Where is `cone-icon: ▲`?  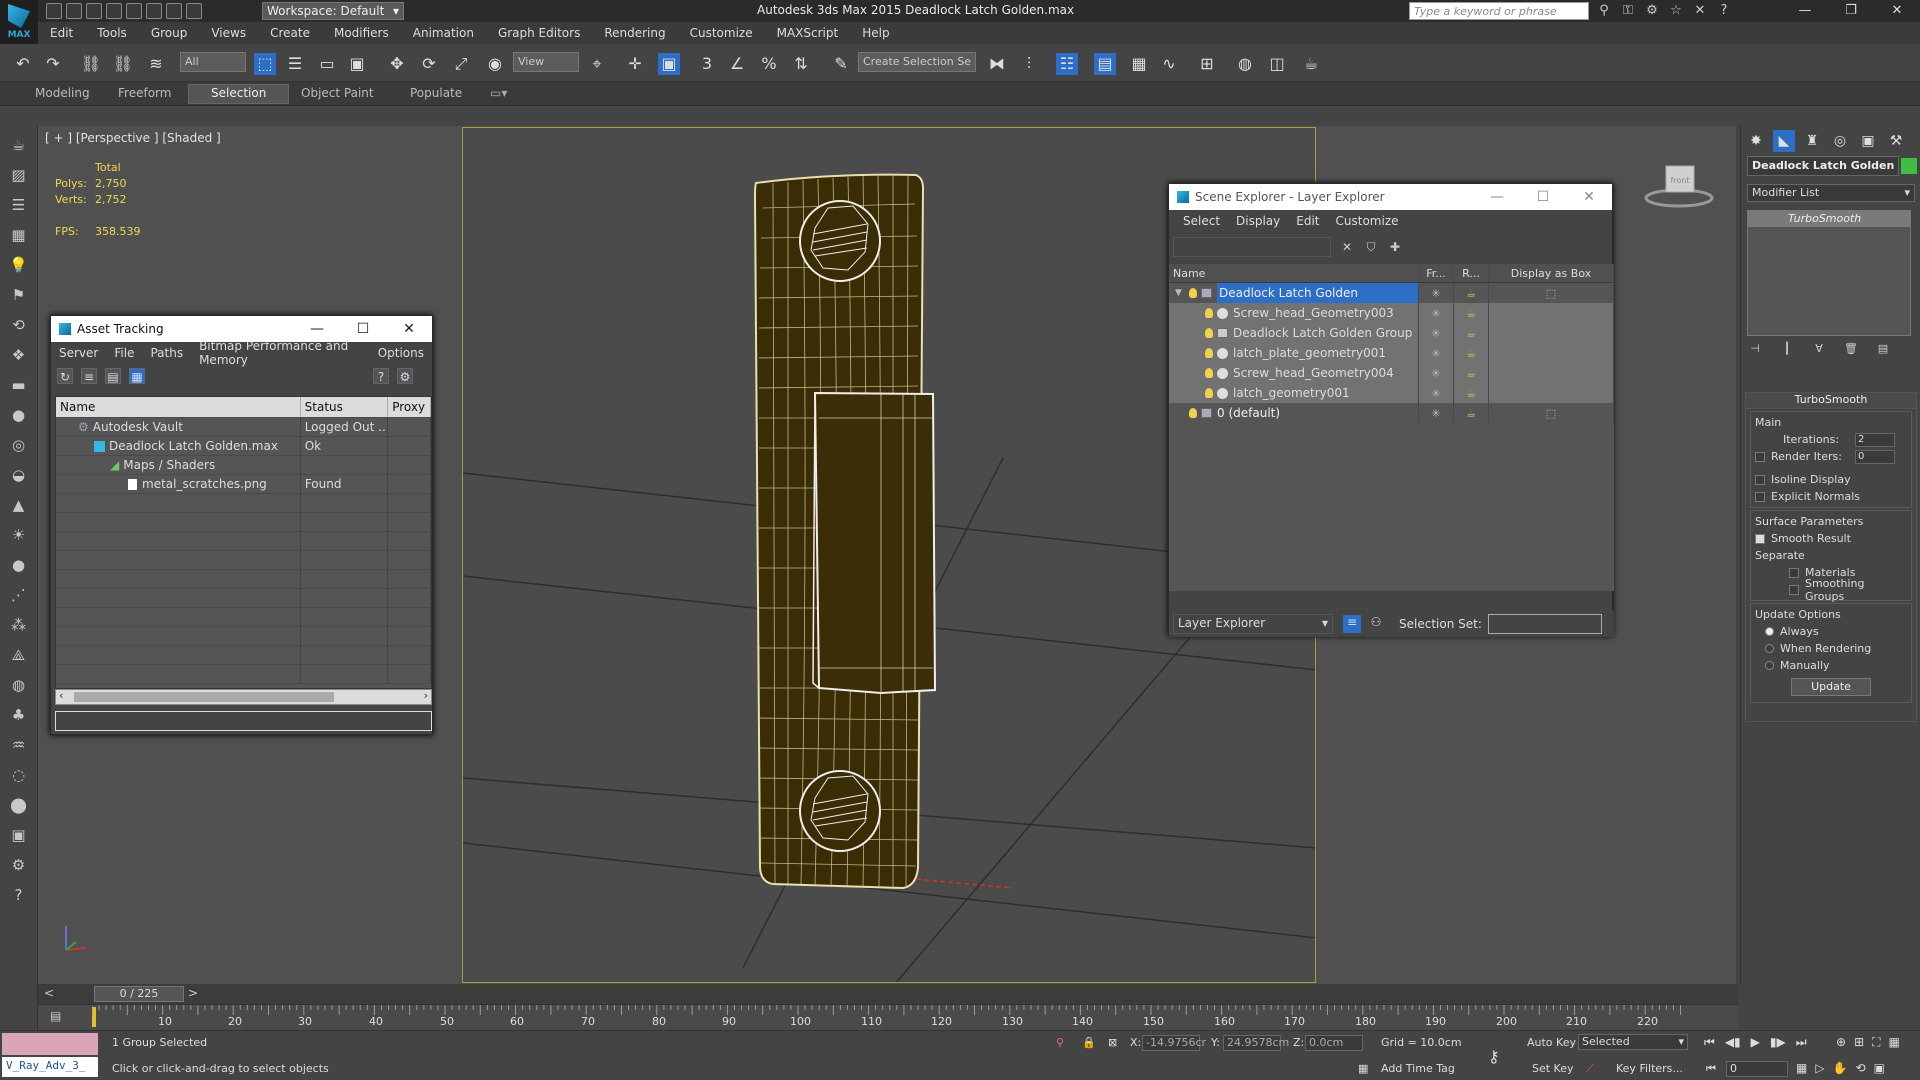 cone-icon: ▲ is located at coordinates (19, 505).